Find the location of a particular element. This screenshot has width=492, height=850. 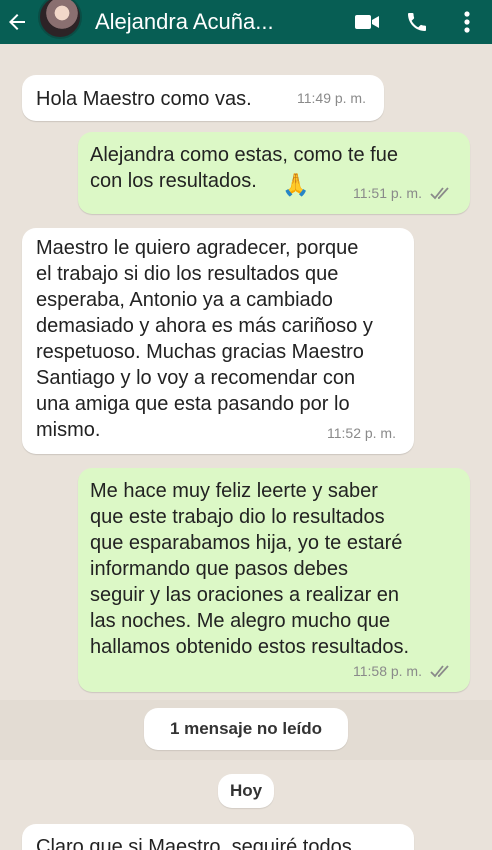

message-time: 11:51 p. m. is located at coordinates (402, 193).